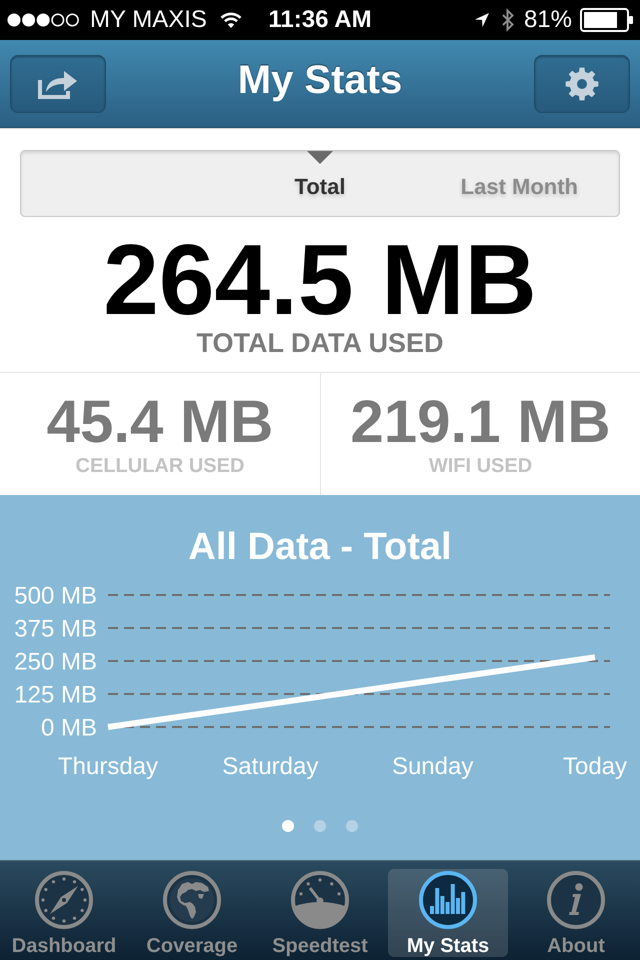 Image resolution: width=640 pixels, height=960 pixels. What do you see at coordinates (607, 20) in the screenshot?
I see `battery-icon` at bounding box center [607, 20].